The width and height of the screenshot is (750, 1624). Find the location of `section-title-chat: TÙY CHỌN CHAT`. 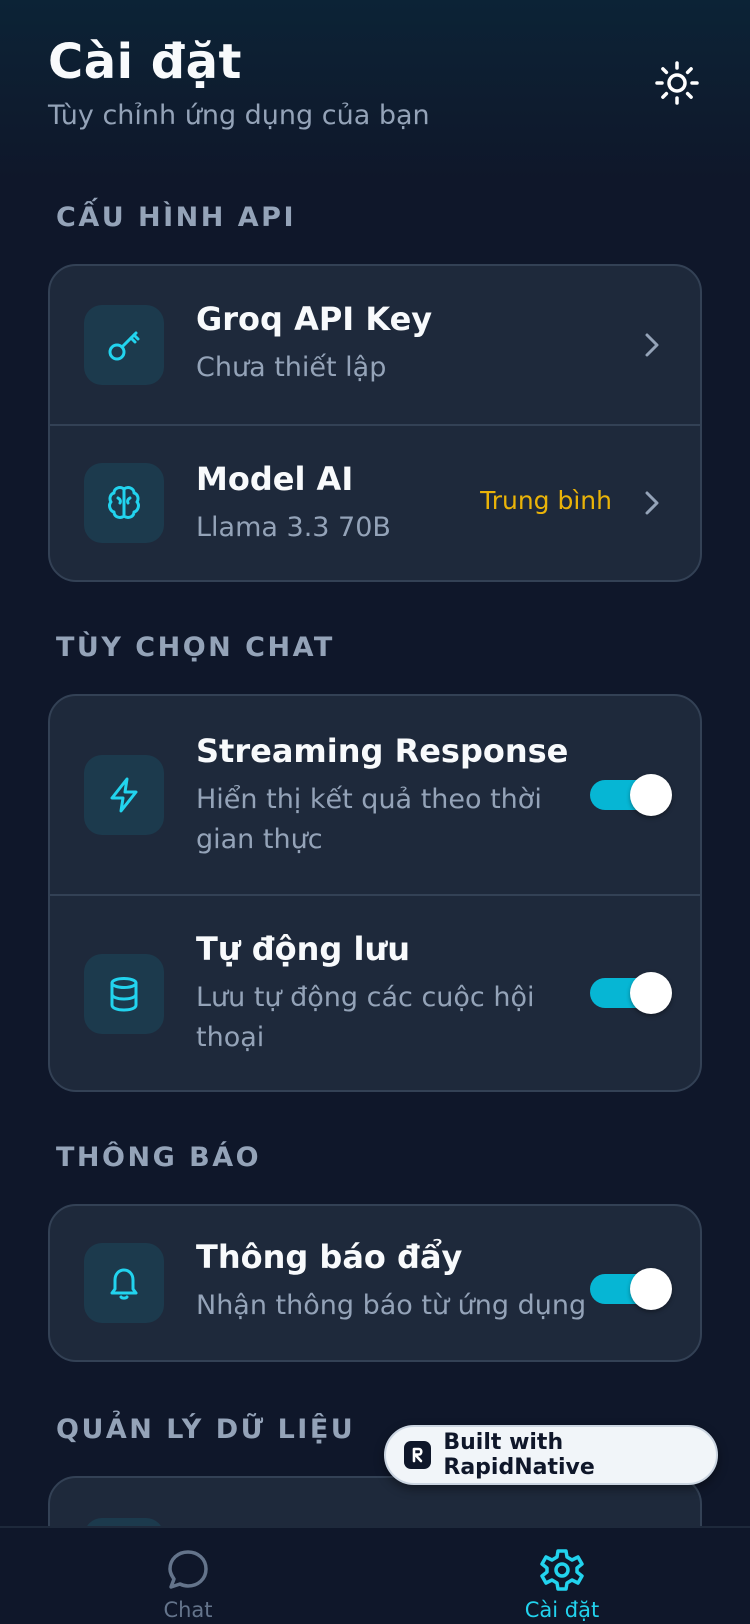

section-title-chat: TÙY CHỌN CHAT is located at coordinates (195, 647).